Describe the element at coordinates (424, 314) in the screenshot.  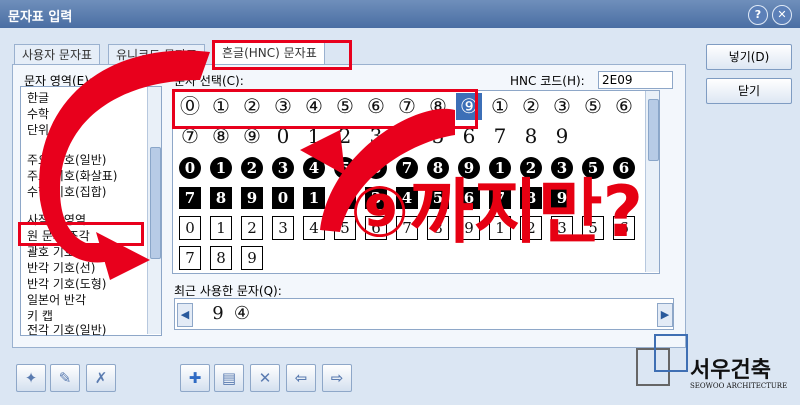
I see `recent-chars-box: ◀ 9 ④ ▶` at that location.